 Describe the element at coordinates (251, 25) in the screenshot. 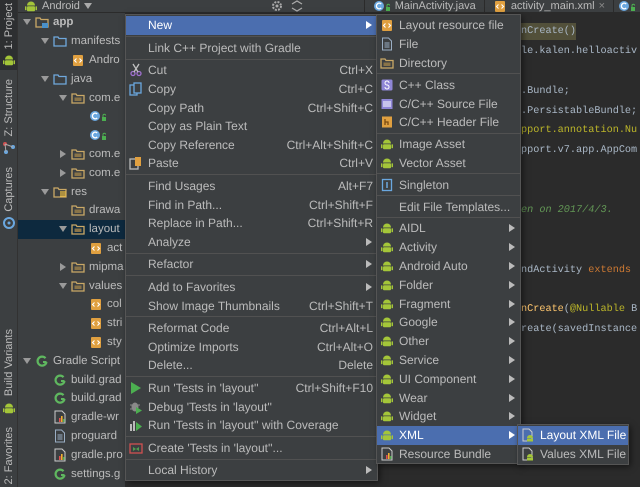

I see `menu-item: New` at that location.